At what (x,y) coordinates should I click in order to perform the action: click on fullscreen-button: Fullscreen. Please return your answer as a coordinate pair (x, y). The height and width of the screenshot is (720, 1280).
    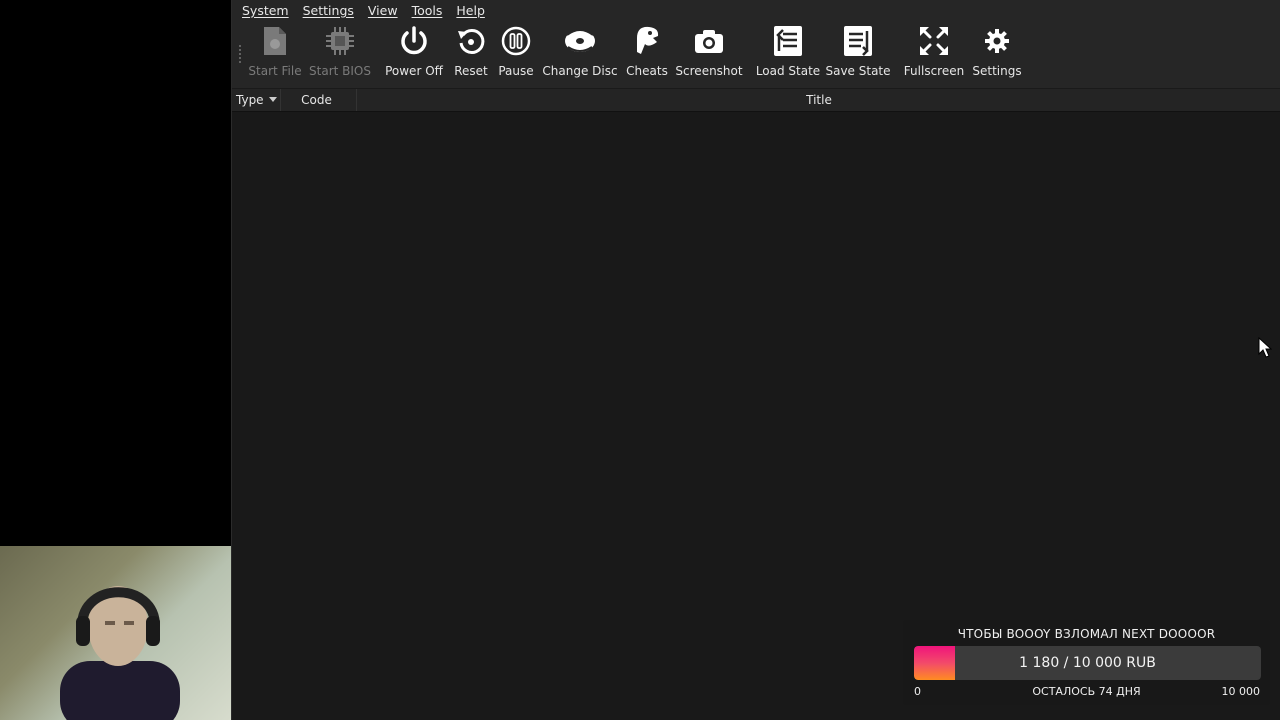
    Looking at the image, I should click on (934, 54).